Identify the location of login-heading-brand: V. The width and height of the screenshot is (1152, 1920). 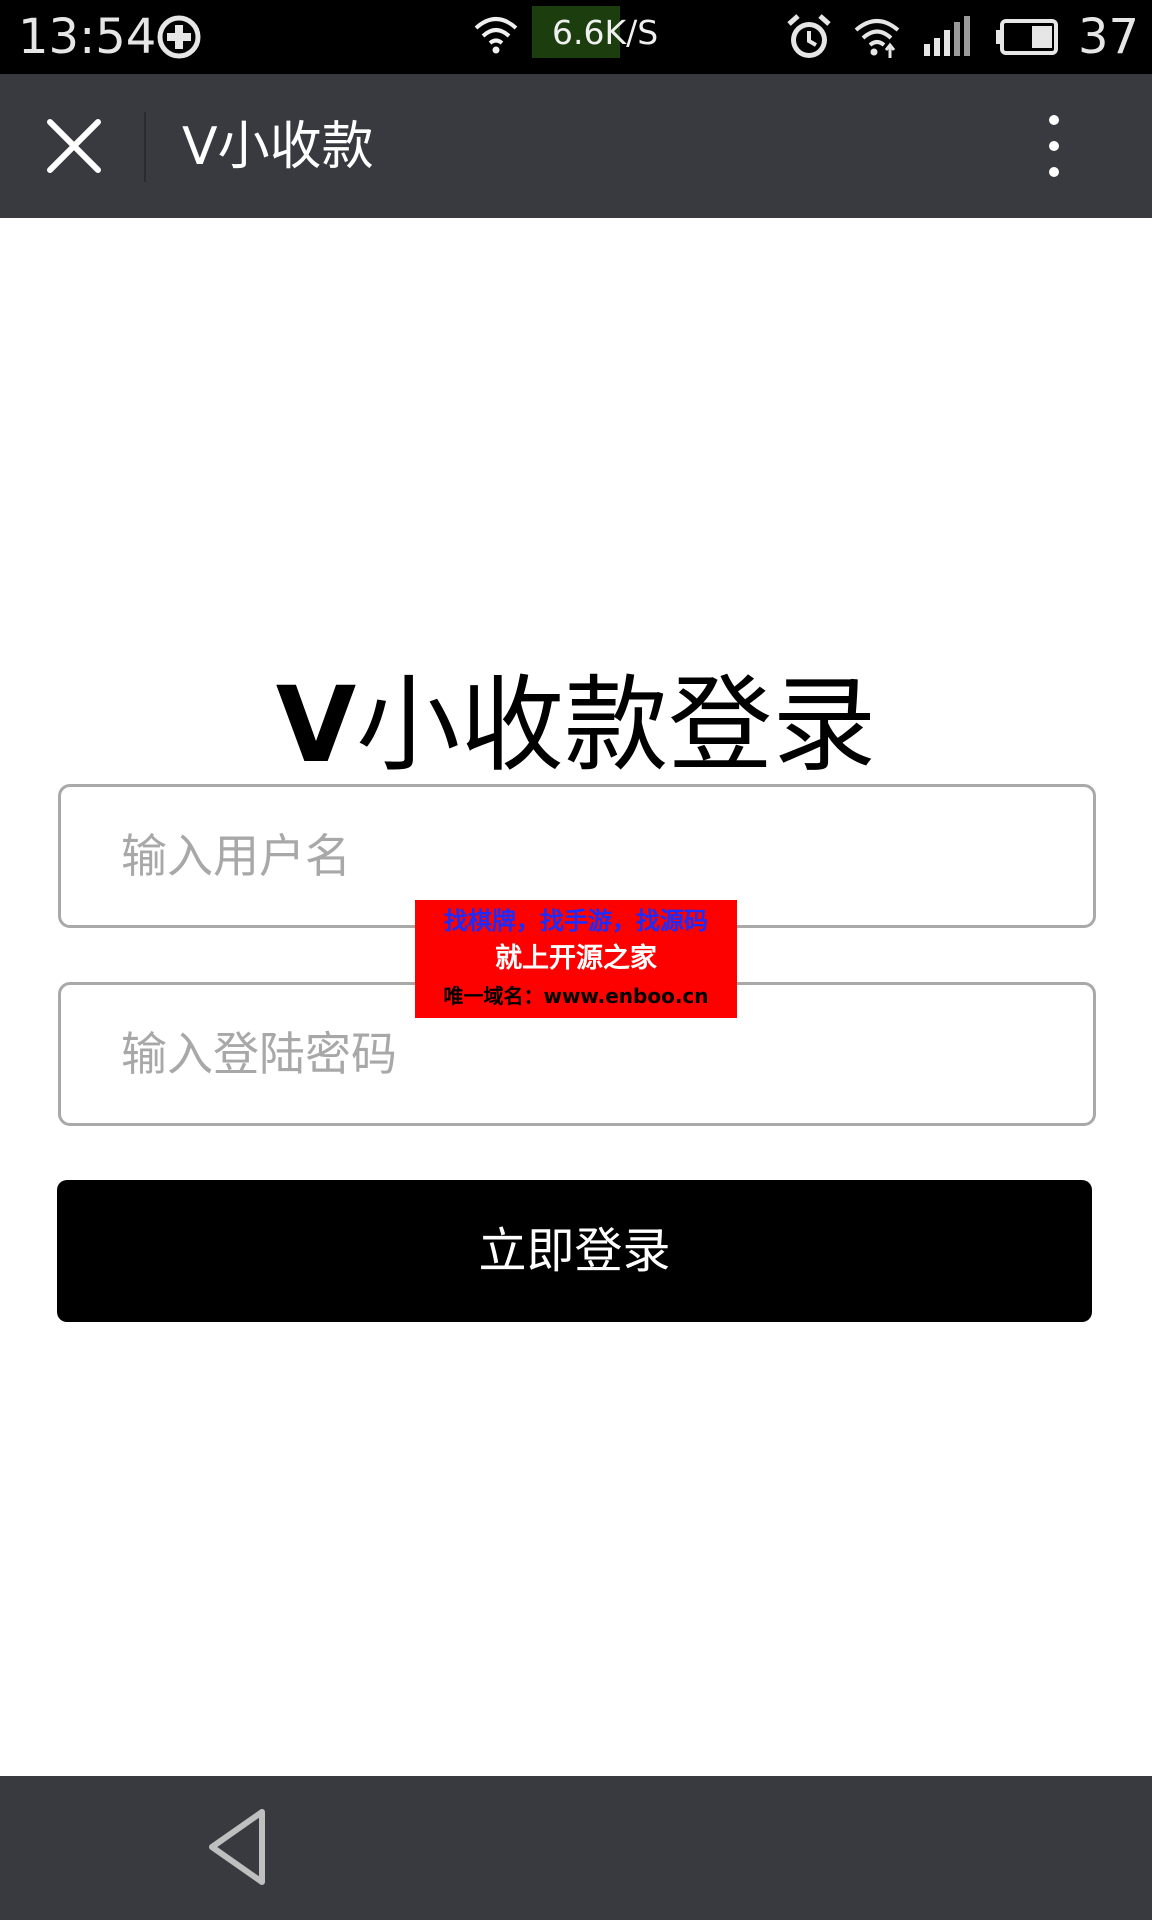
(316, 725).